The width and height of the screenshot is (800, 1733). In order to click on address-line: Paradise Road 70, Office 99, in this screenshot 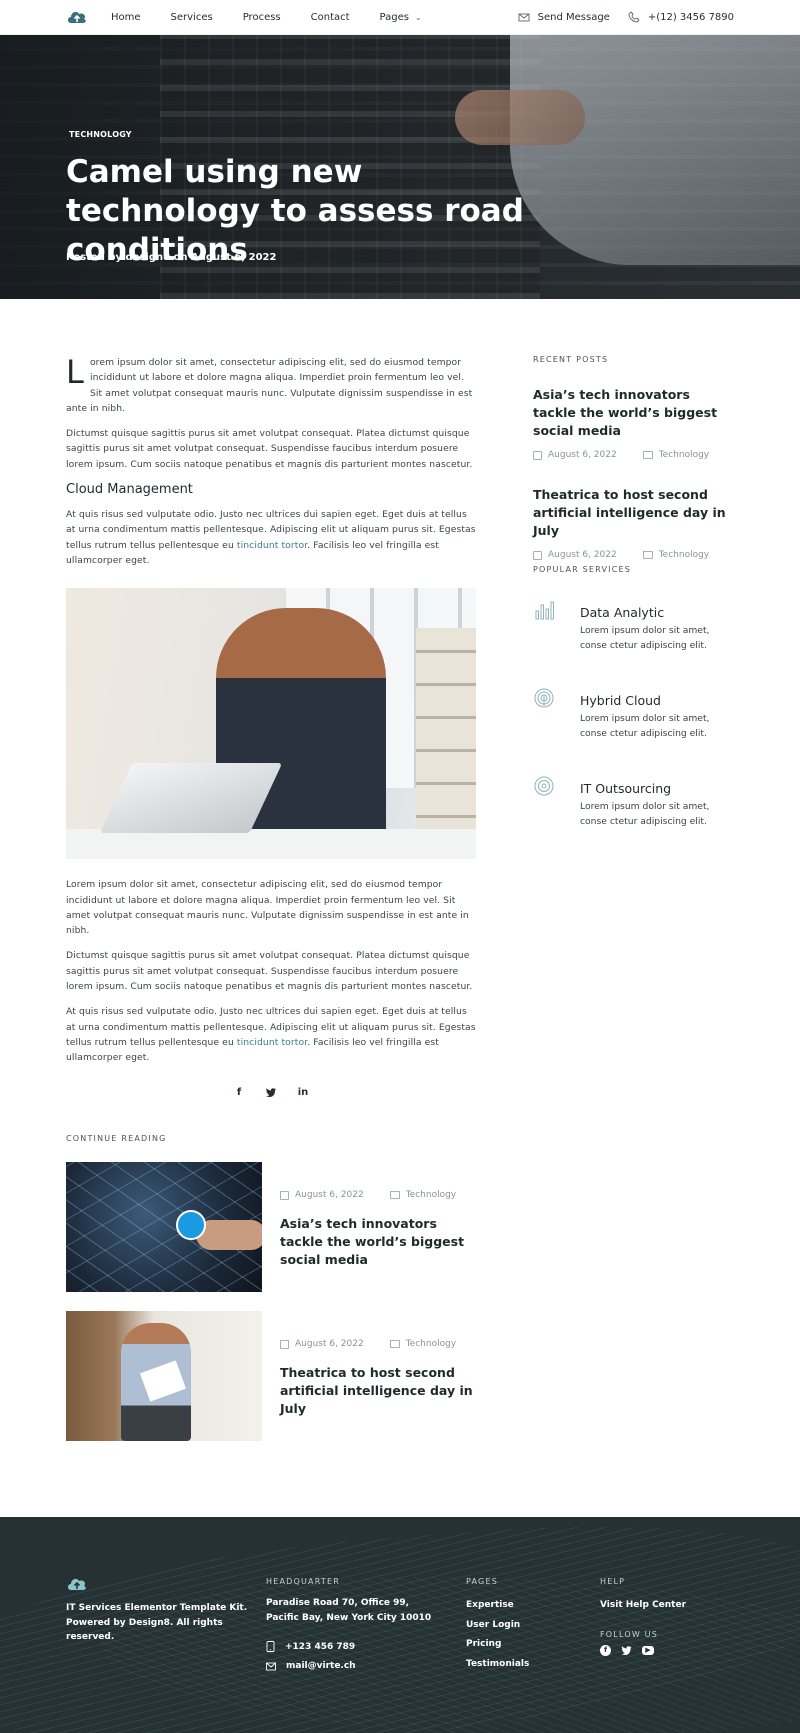, I will do `click(338, 1603)`.